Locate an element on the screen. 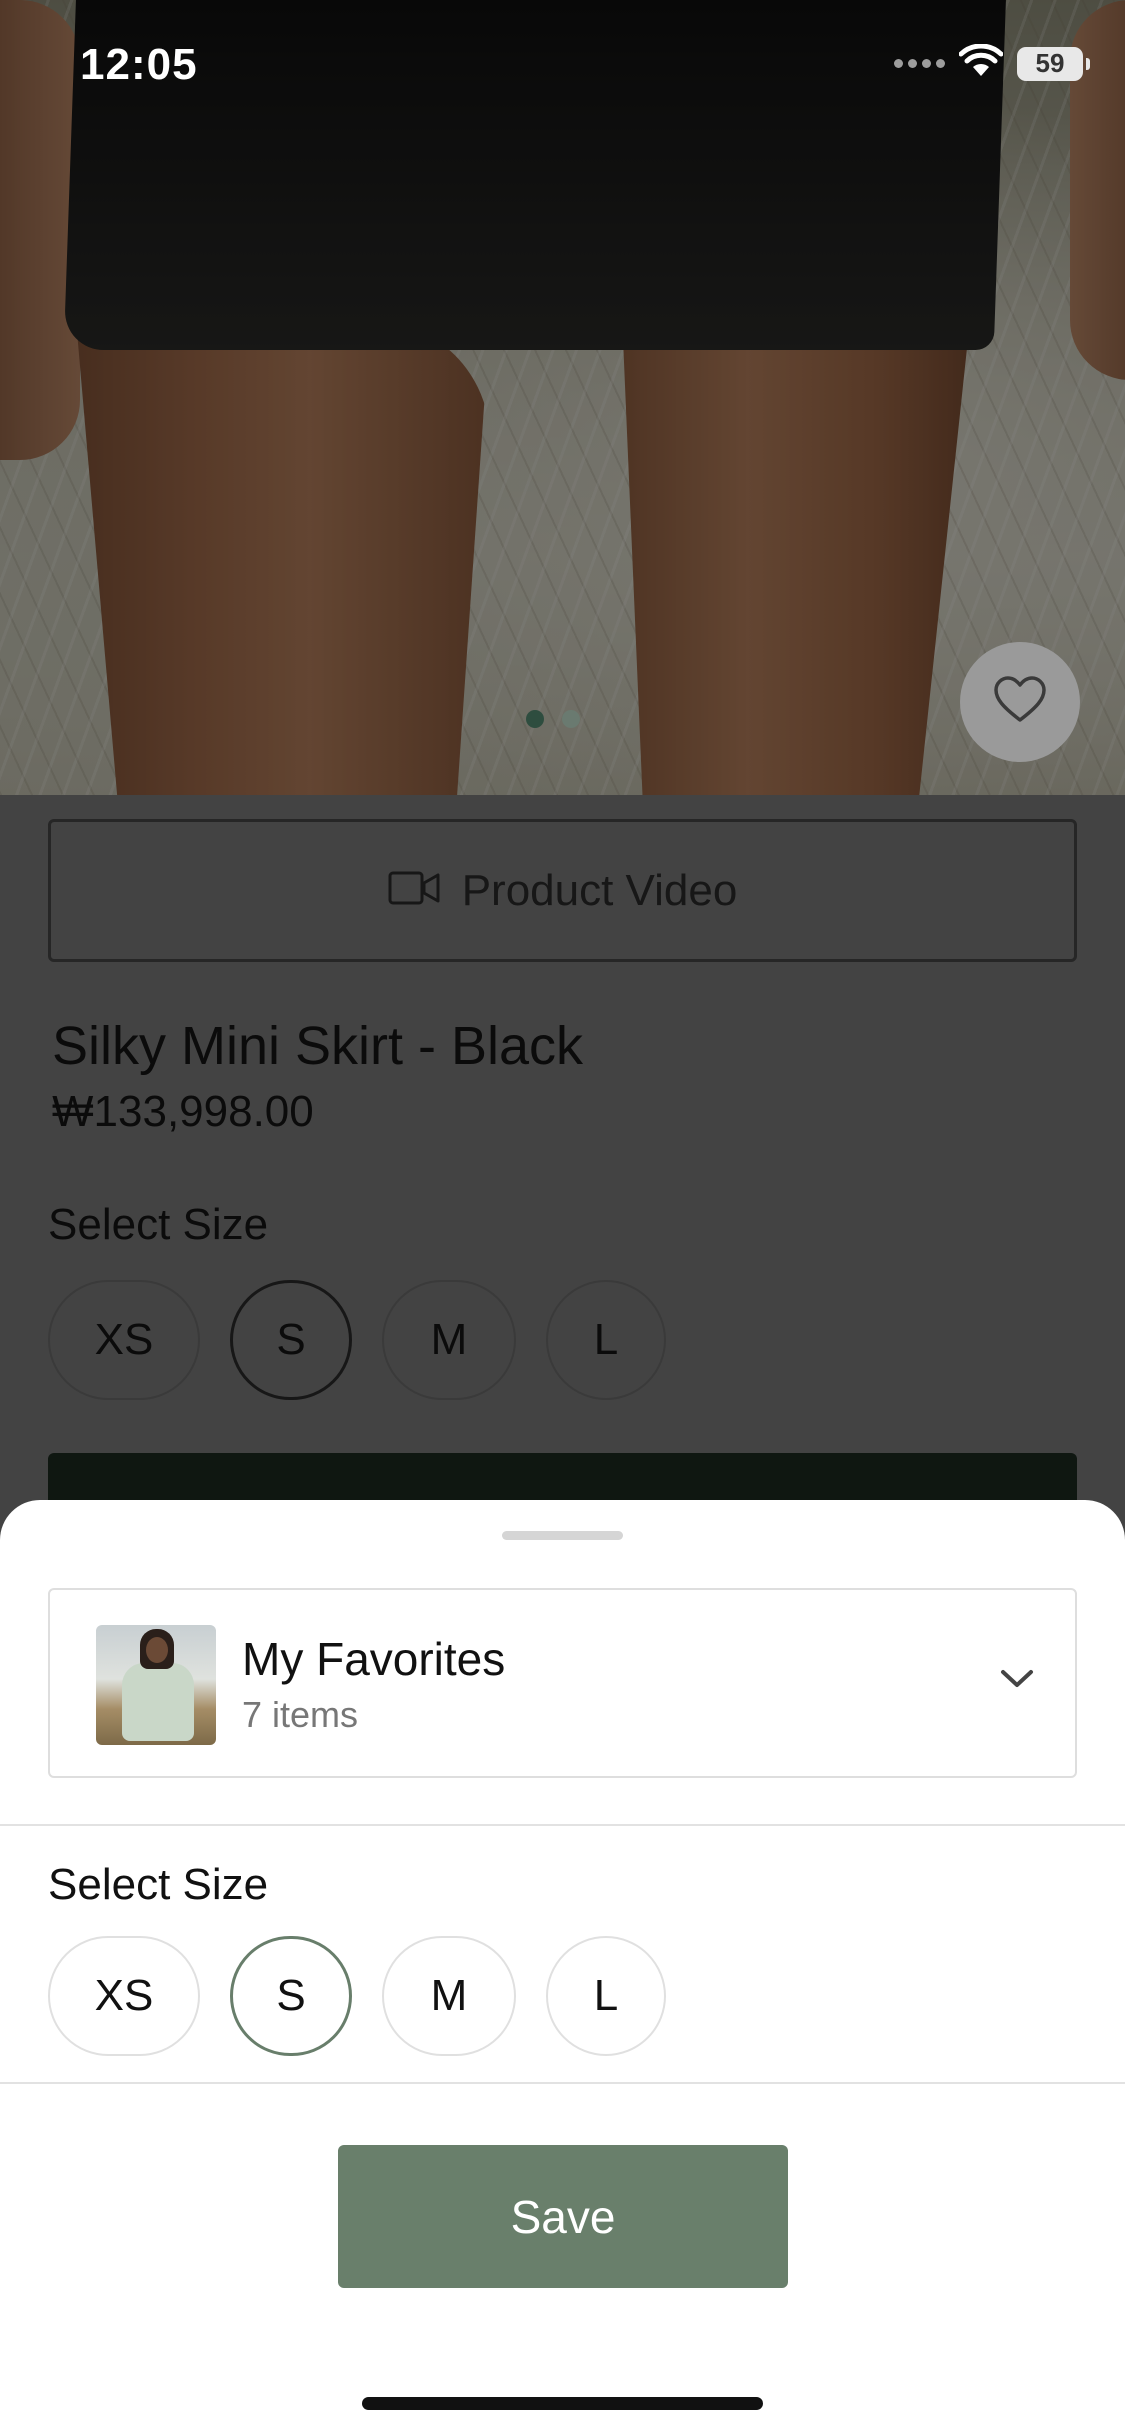 Image resolution: width=1125 pixels, height=2436 pixels. sheet-size-options: XS S M L is located at coordinates (357, 1996).